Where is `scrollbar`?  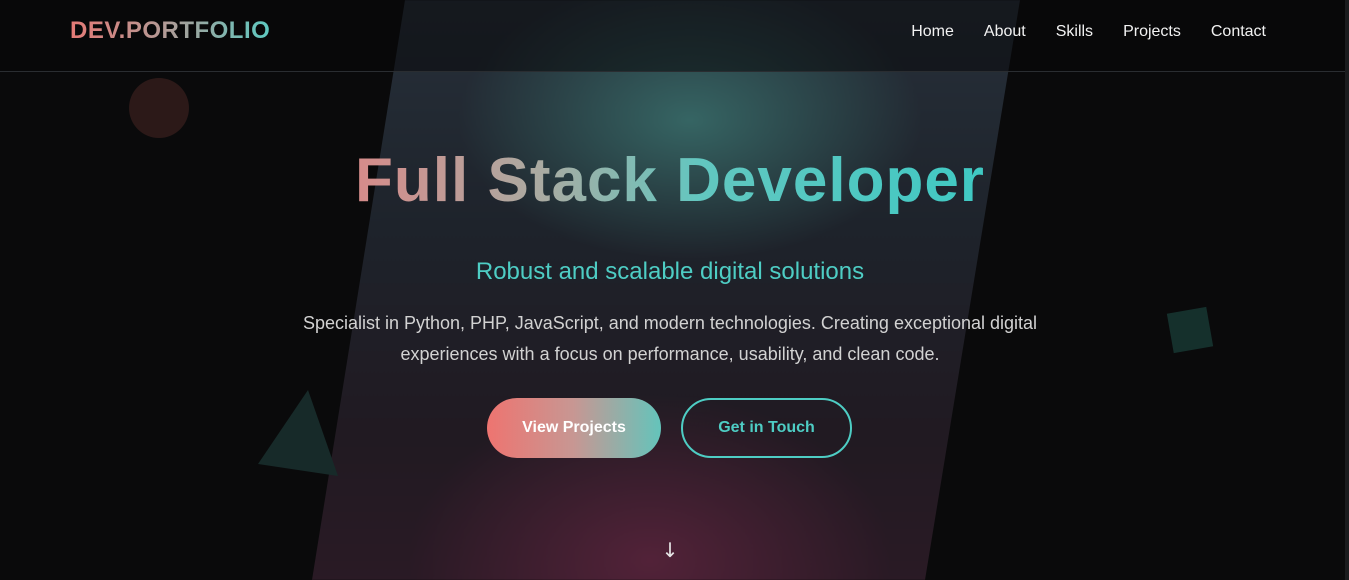 scrollbar is located at coordinates (1347, 290).